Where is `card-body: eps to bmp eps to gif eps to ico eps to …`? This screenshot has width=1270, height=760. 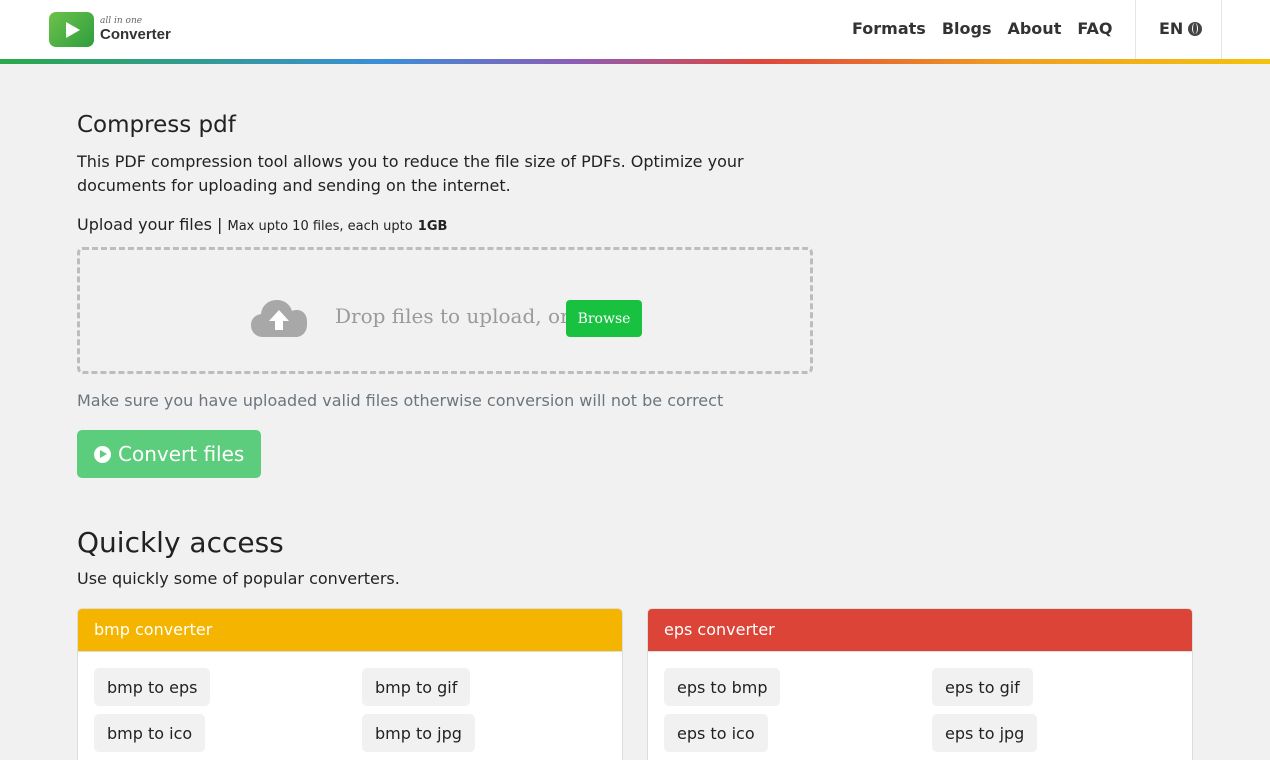 card-body: eps to bmp eps to gif eps to ico eps to … is located at coordinates (920, 701).